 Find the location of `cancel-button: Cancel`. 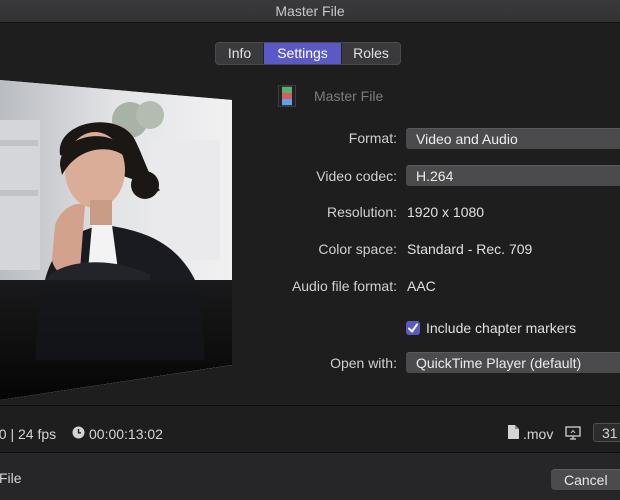

cancel-button: Cancel is located at coordinates (585, 479).